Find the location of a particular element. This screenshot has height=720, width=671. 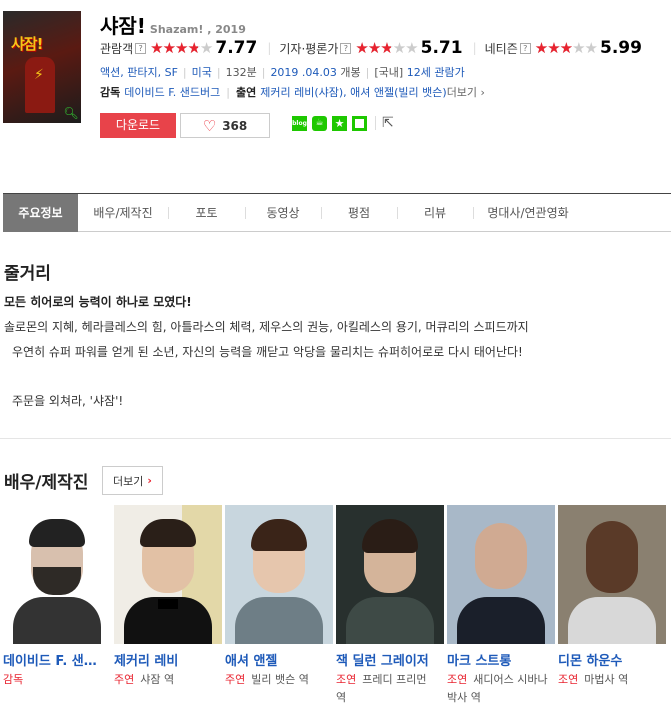

rating-score: 7.77 is located at coordinates (236, 48).